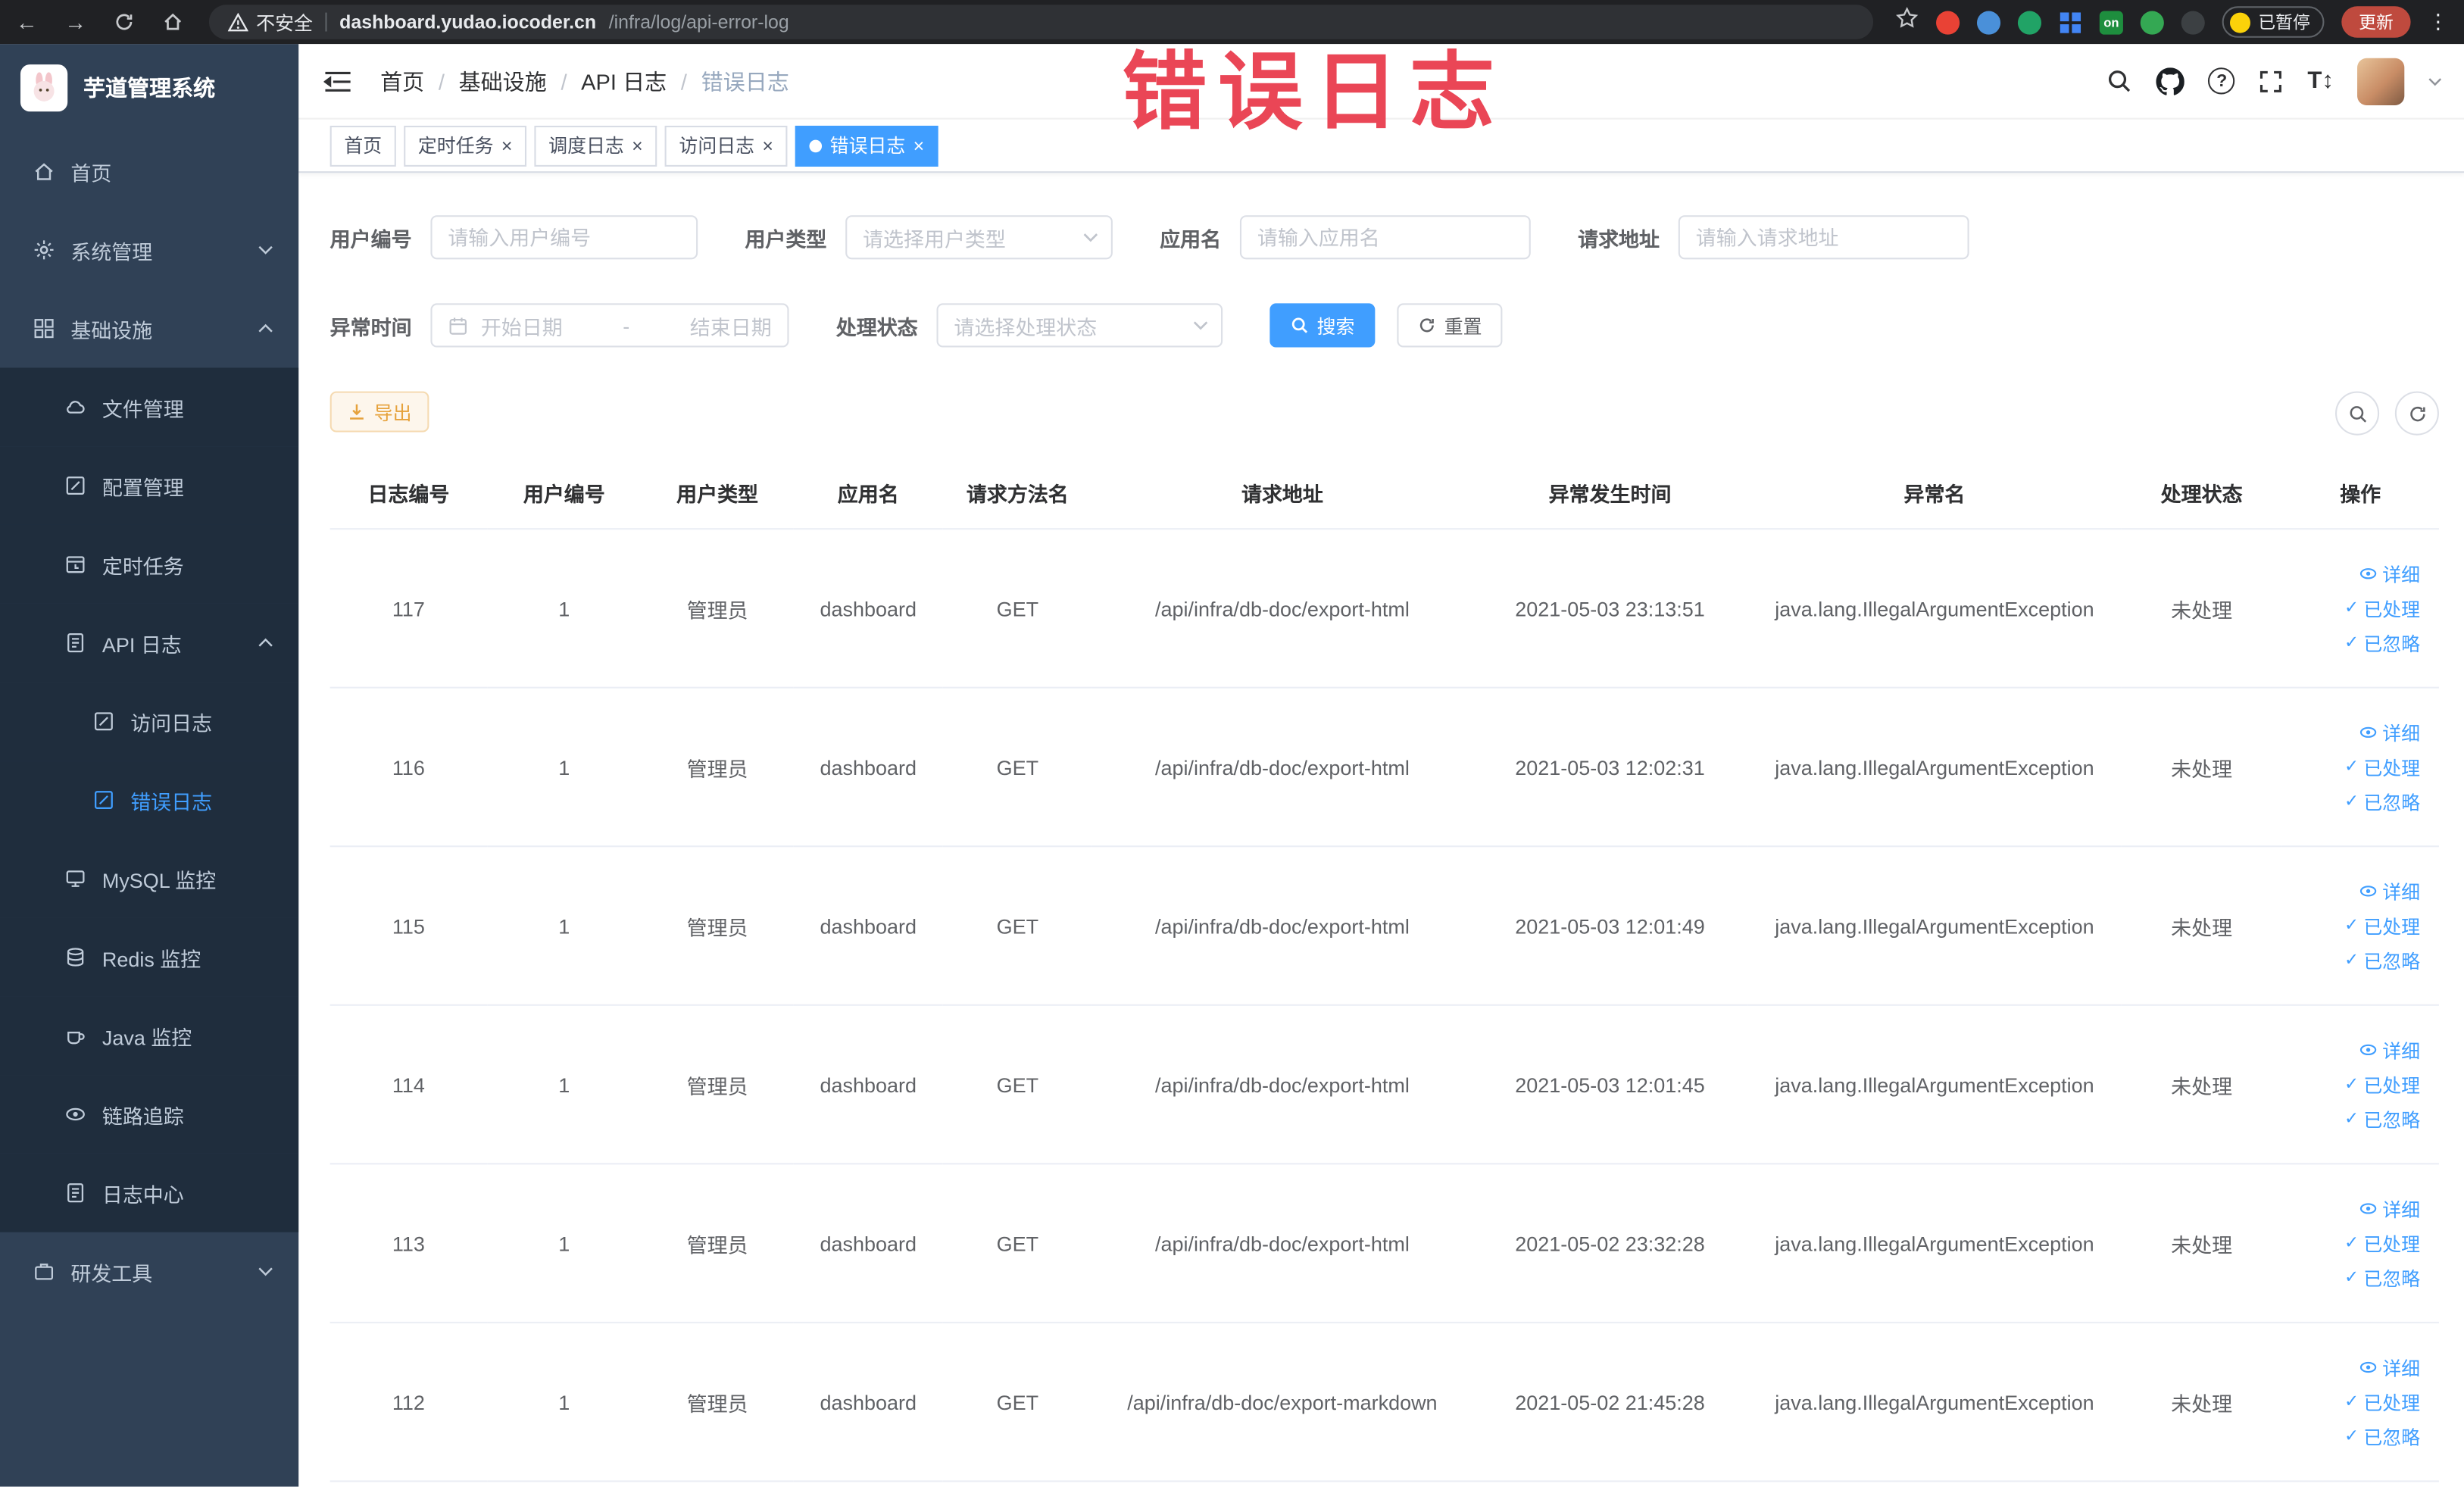 The height and width of the screenshot is (1487, 2464). I want to click on browser-menu-icon: ⋮, so click(2438, 21).